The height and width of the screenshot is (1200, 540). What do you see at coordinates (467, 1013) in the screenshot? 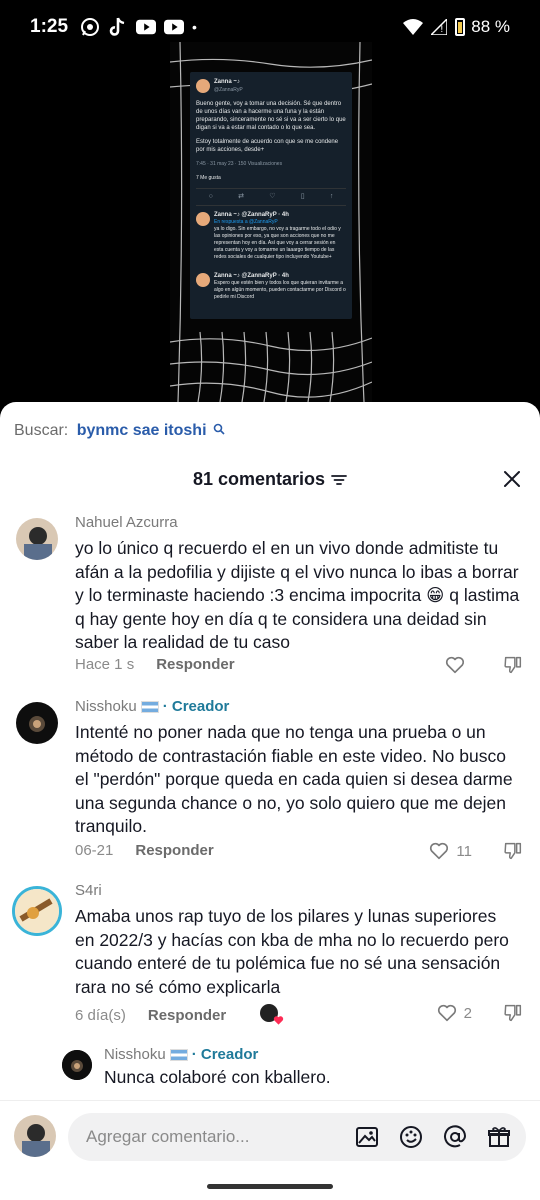
I see `like-count: 2` at bounding box center [467, 1013].